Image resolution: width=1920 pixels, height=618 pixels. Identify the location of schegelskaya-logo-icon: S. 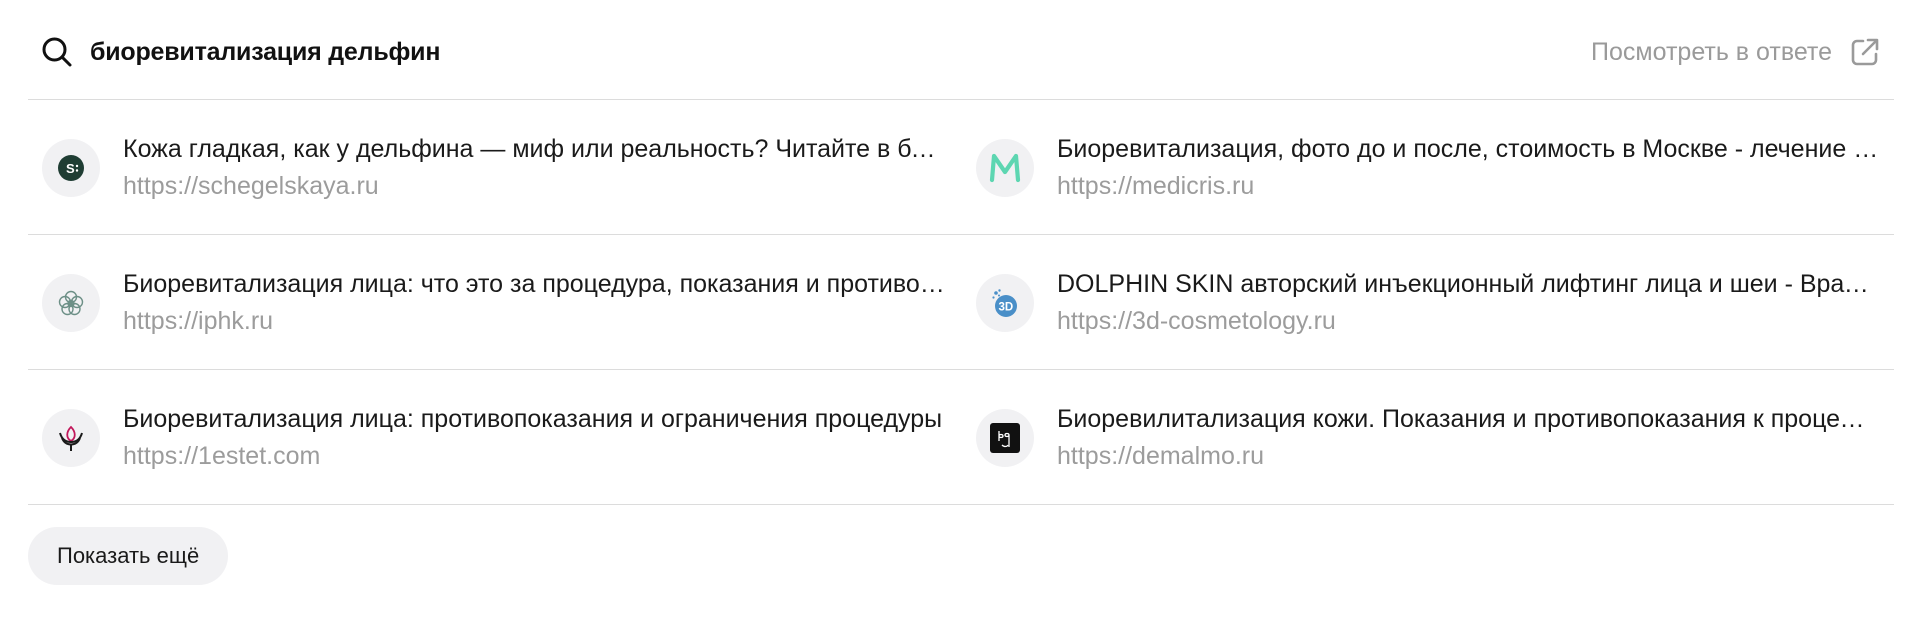
(71, 168).